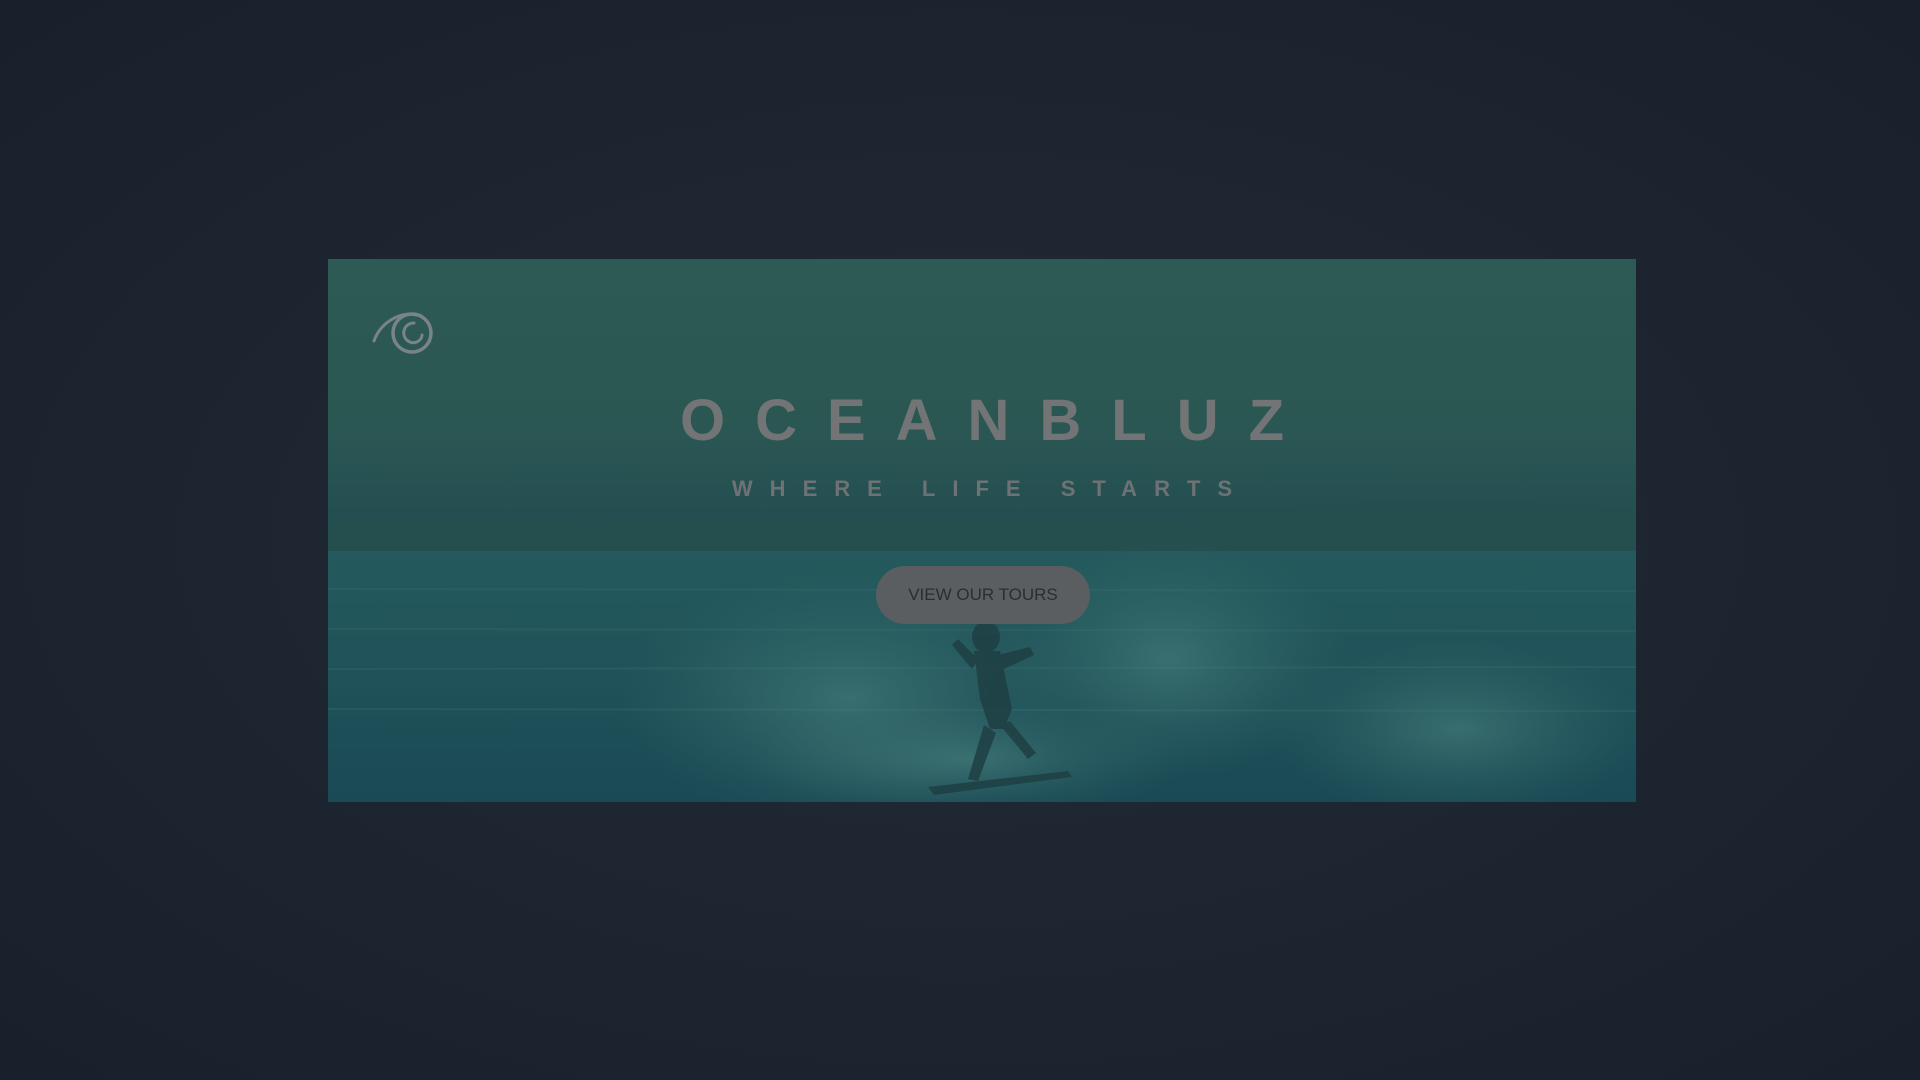 This screenshot has height=1080, width=1920. Describe the element at coordinates (403, 330) in the screenshot. I see `wave-logo-icon` at that location.